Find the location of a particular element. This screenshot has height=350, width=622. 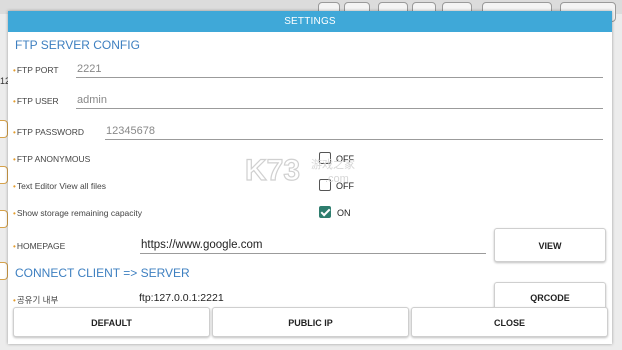

homepage-label: •HOMEPAGE is located at coordinates (39, 246).